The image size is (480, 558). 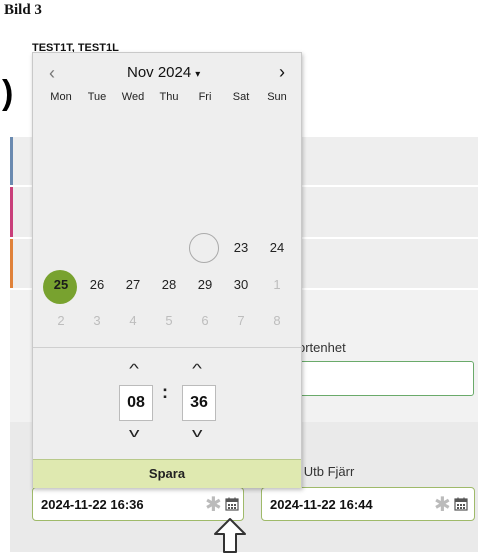 I want to click on next-month-button: ›, so click(x=282, y=72).